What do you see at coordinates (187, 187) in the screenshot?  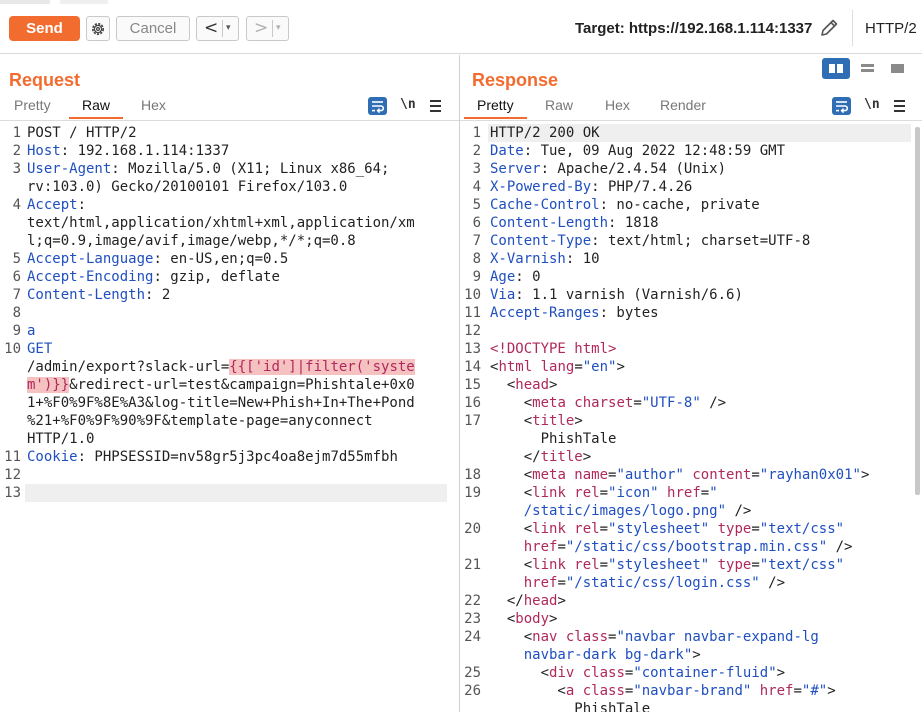 I see `code-token: rv:103.0) Gecko/20100101 Firefox/103.0` at bounding box center [187, 187].